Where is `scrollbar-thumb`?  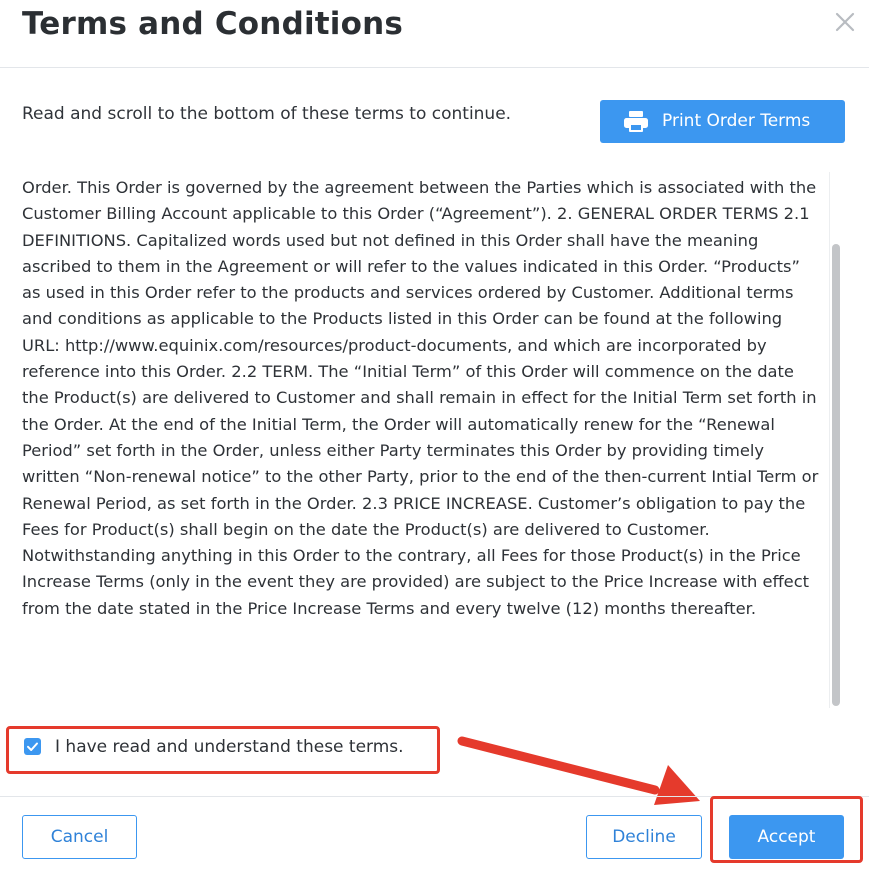
scrollbar-thumb is located at coordinates (836, 475).